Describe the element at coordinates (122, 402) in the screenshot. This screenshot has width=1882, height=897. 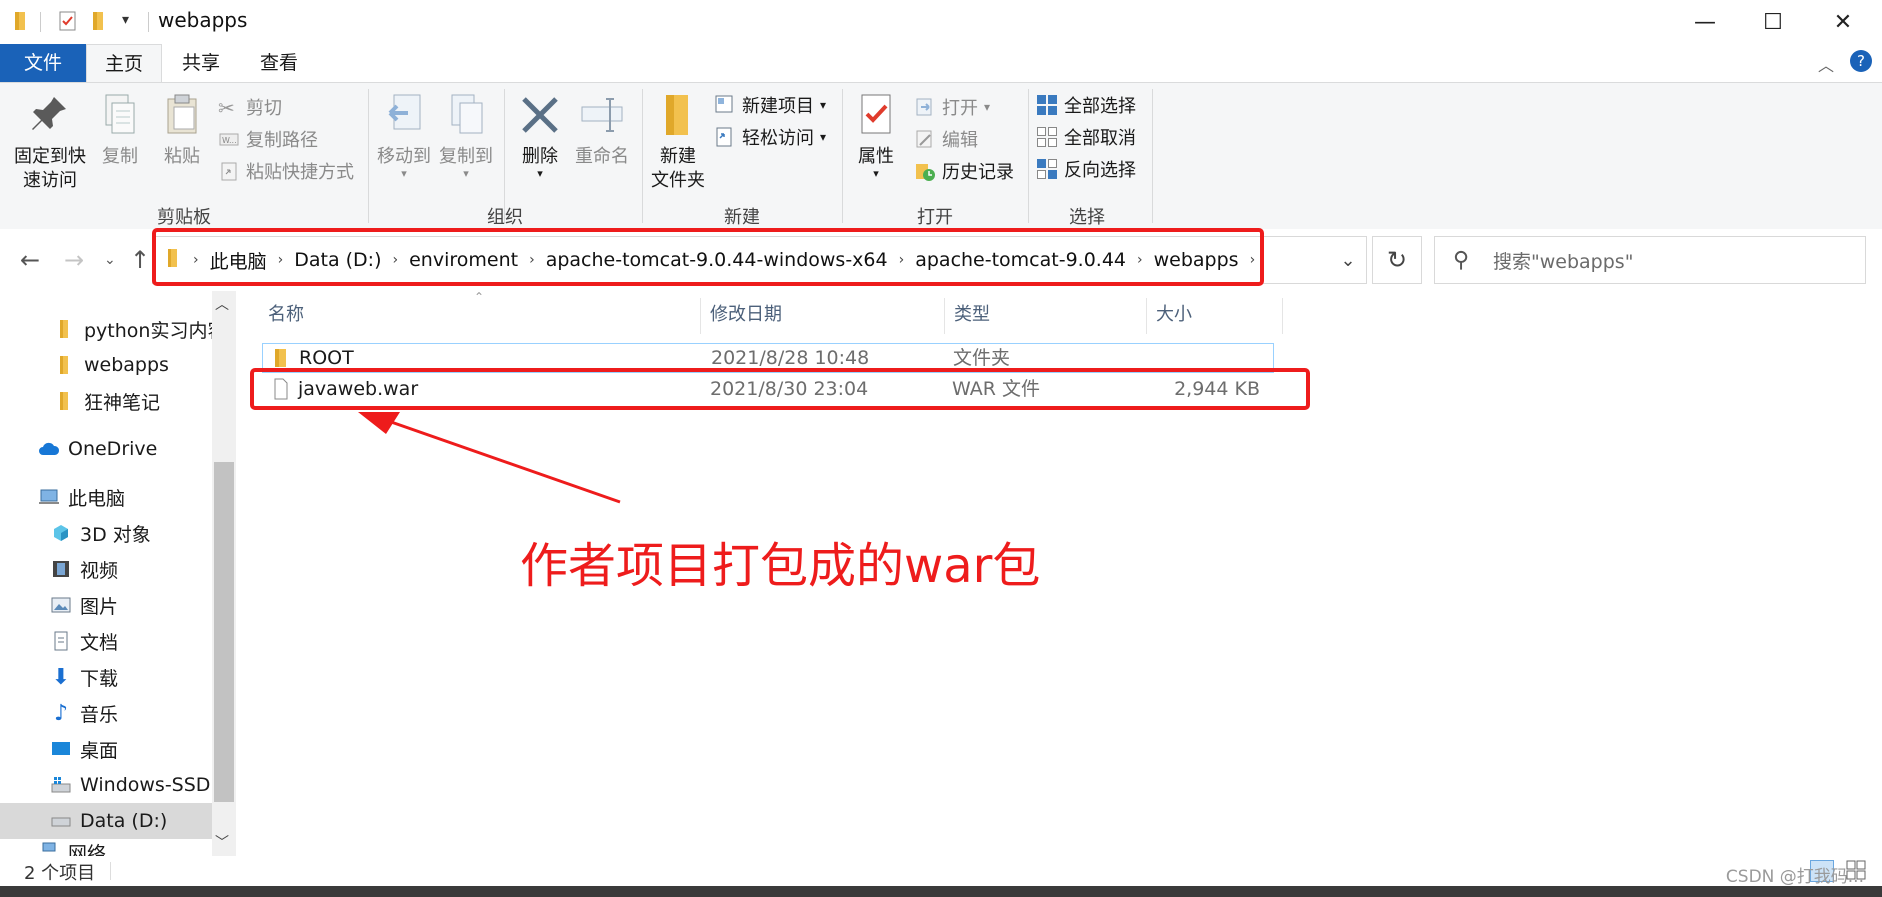
I see `nav-item-label: 狂神笔记` at that location.